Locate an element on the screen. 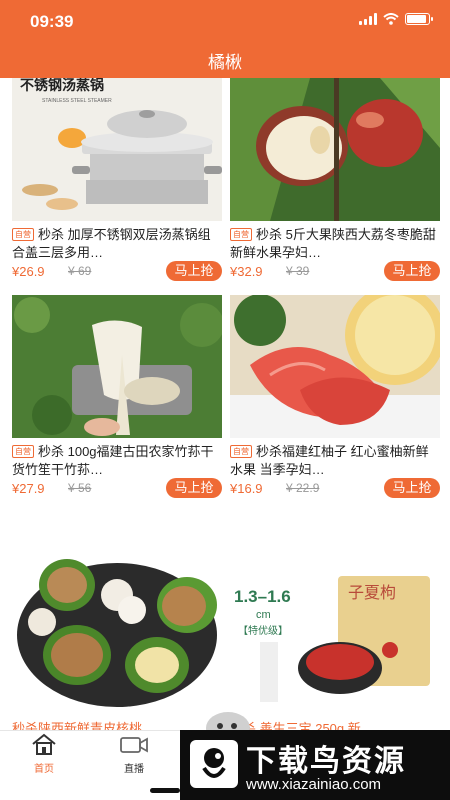  original-price: ¥ 22.9 is located at coordinates (303, 488).